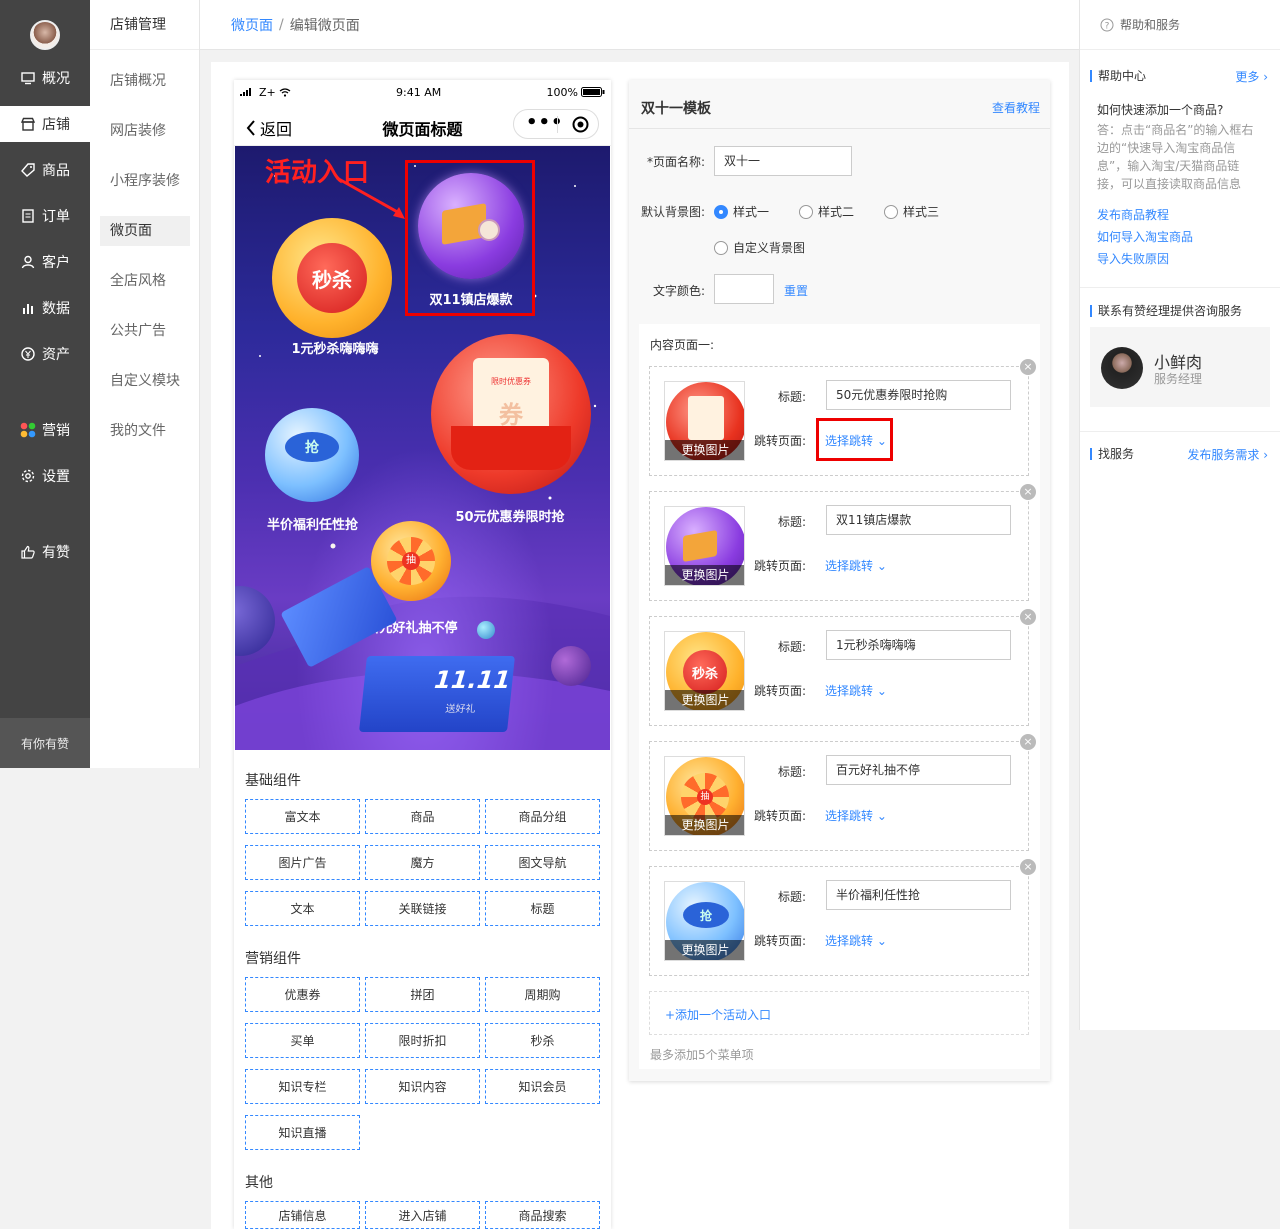 This screenshot has height=1229, width=1280. I want to click on ball-lottery: 抽, so click(411, 561).